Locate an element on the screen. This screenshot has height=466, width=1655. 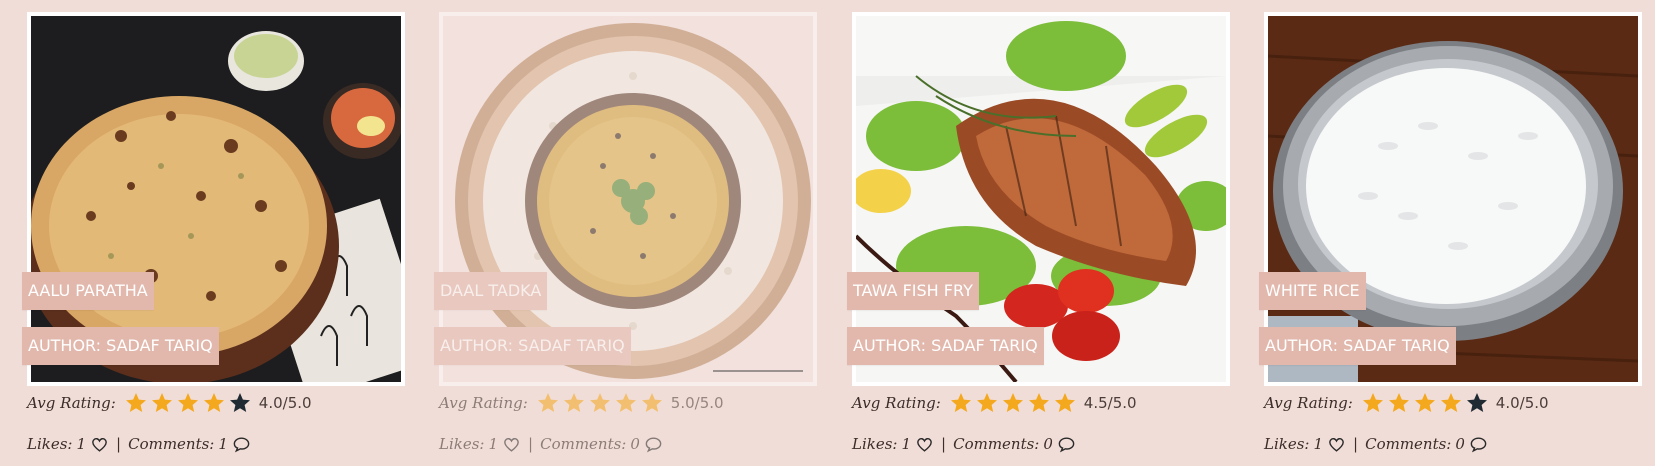
engagement-row: Likes: 1 | Comments: 1 is located at coordinates (139, 444).